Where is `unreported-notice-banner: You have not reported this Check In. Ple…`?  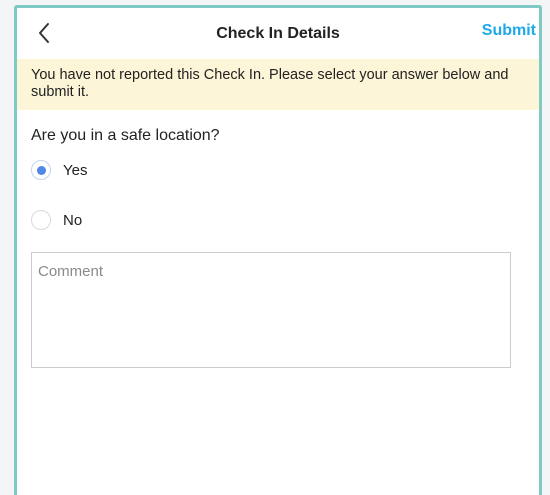
unreported-notice-banner: You have not reported this Check In. Ple… is located at coordinates (278, 84).